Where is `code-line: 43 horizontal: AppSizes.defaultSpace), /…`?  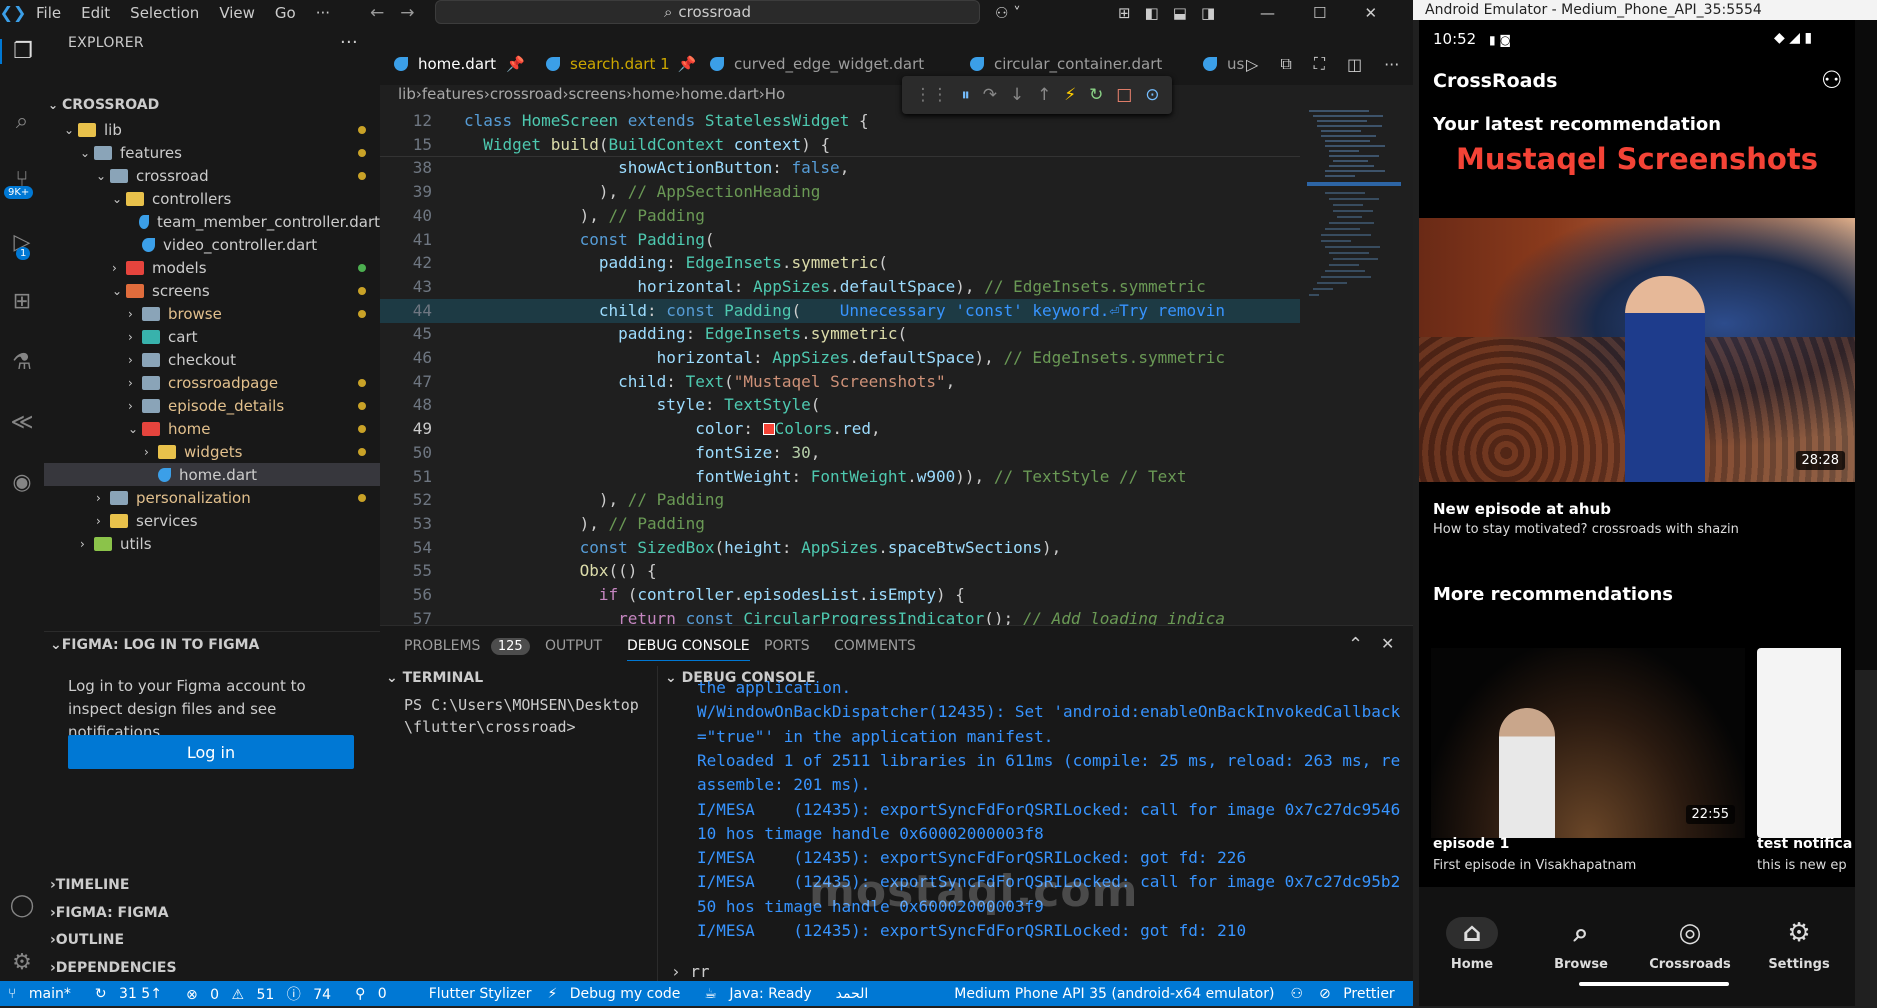 code-line: 43 horizontal: AppSizes.defaultSpace), /… is located at coordinates (840, 287).